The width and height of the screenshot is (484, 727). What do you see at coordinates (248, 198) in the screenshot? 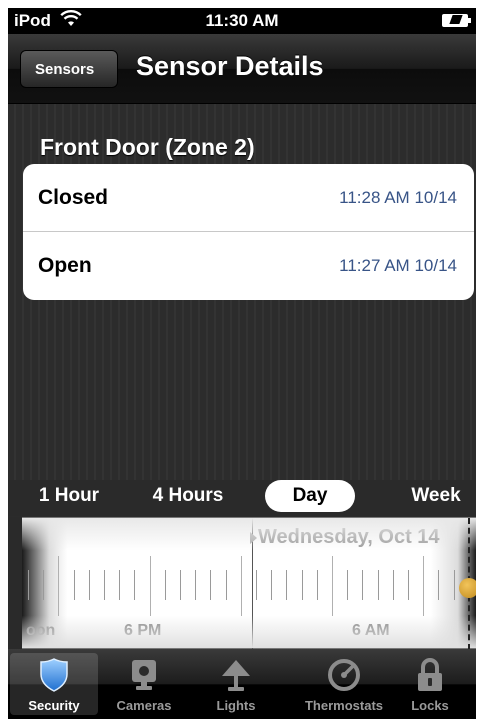
I see `event-row: Closed 11:28 AM 10/14` at bounding box center [248, 198].